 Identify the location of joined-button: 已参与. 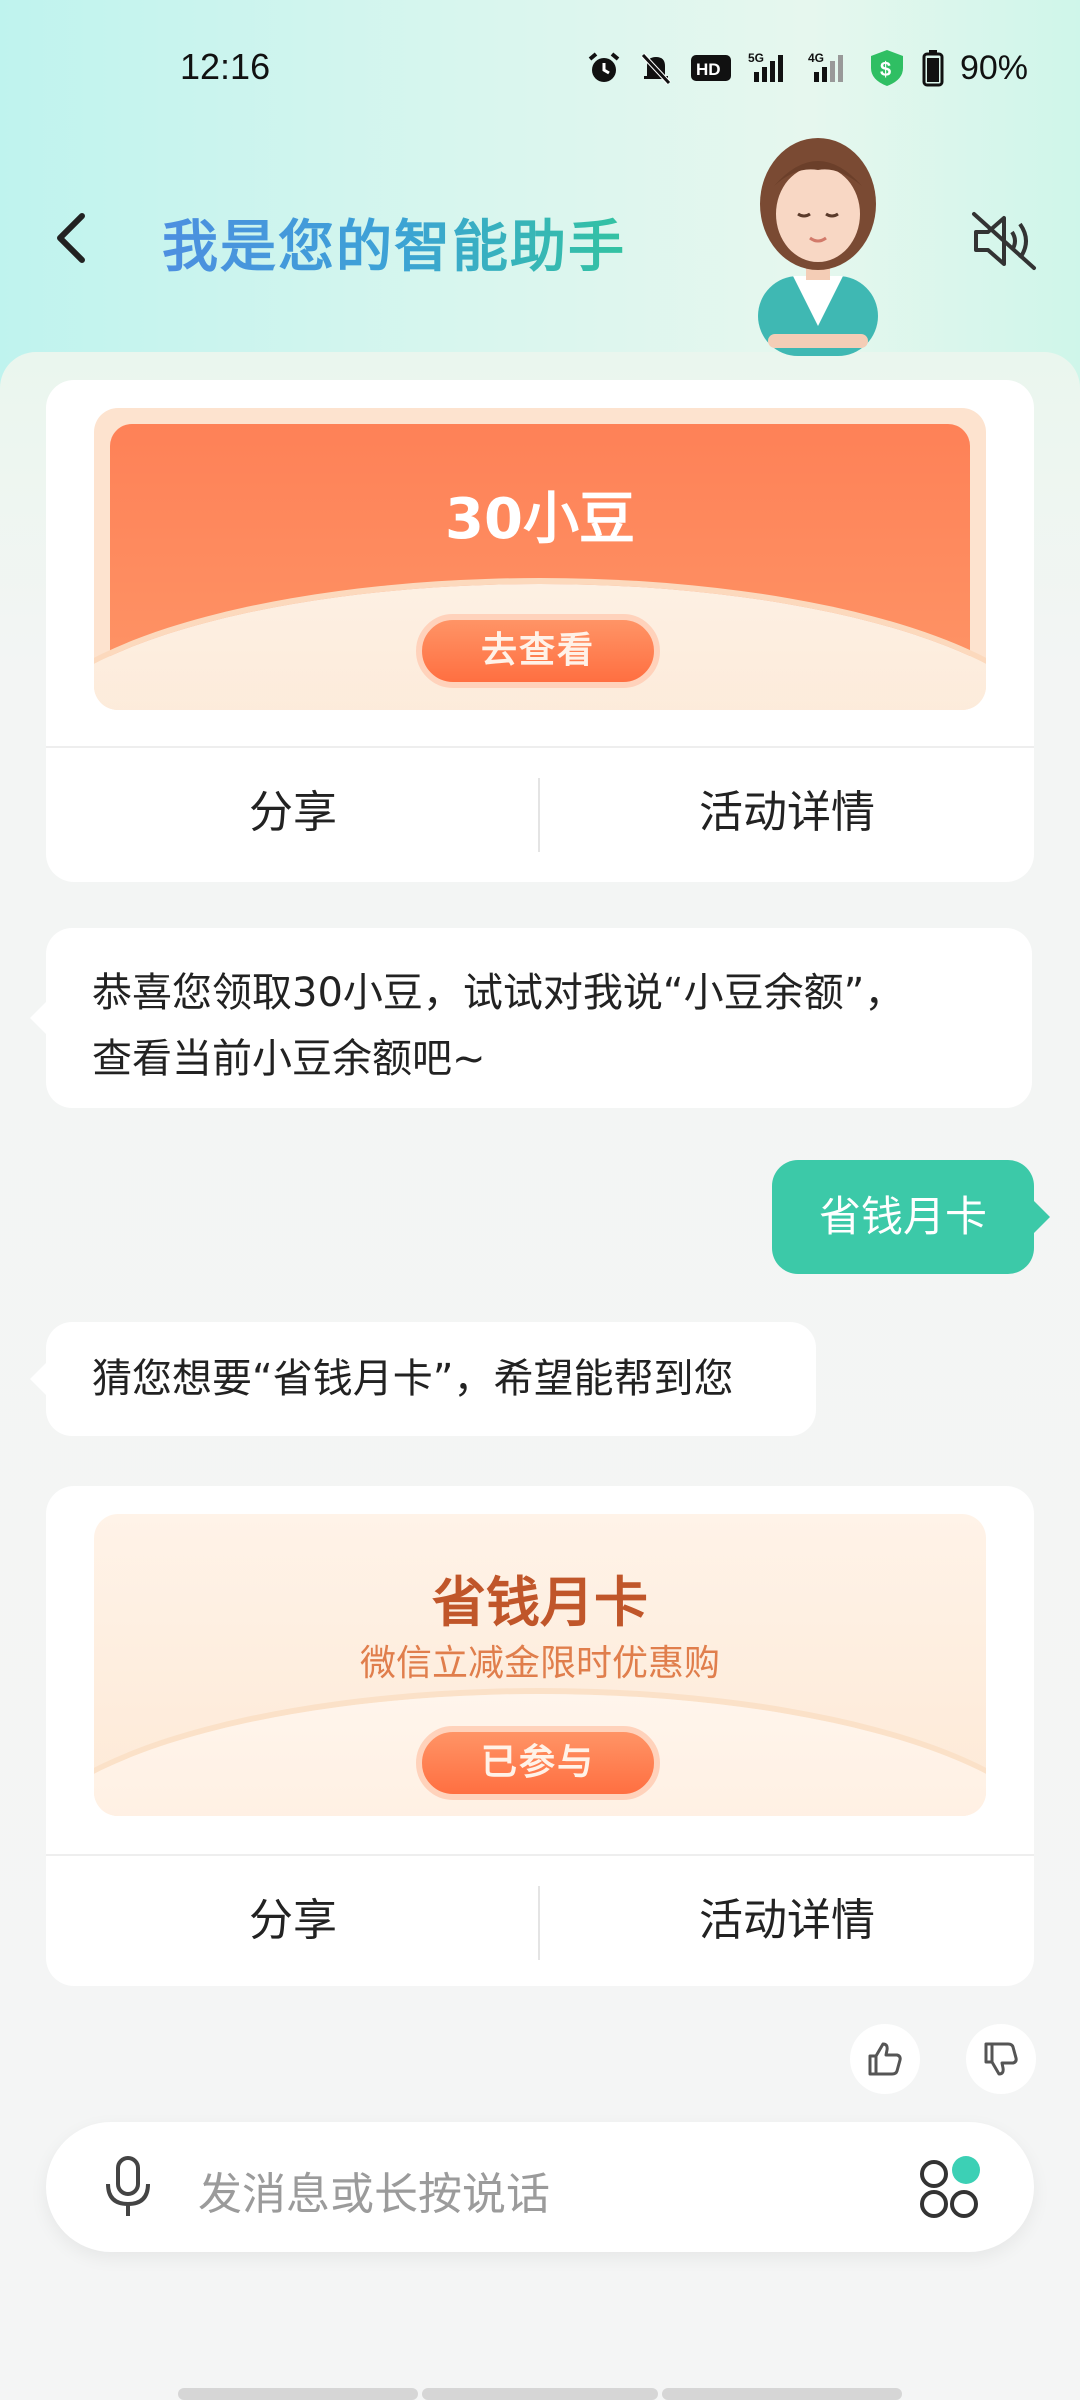
(538, 1763).